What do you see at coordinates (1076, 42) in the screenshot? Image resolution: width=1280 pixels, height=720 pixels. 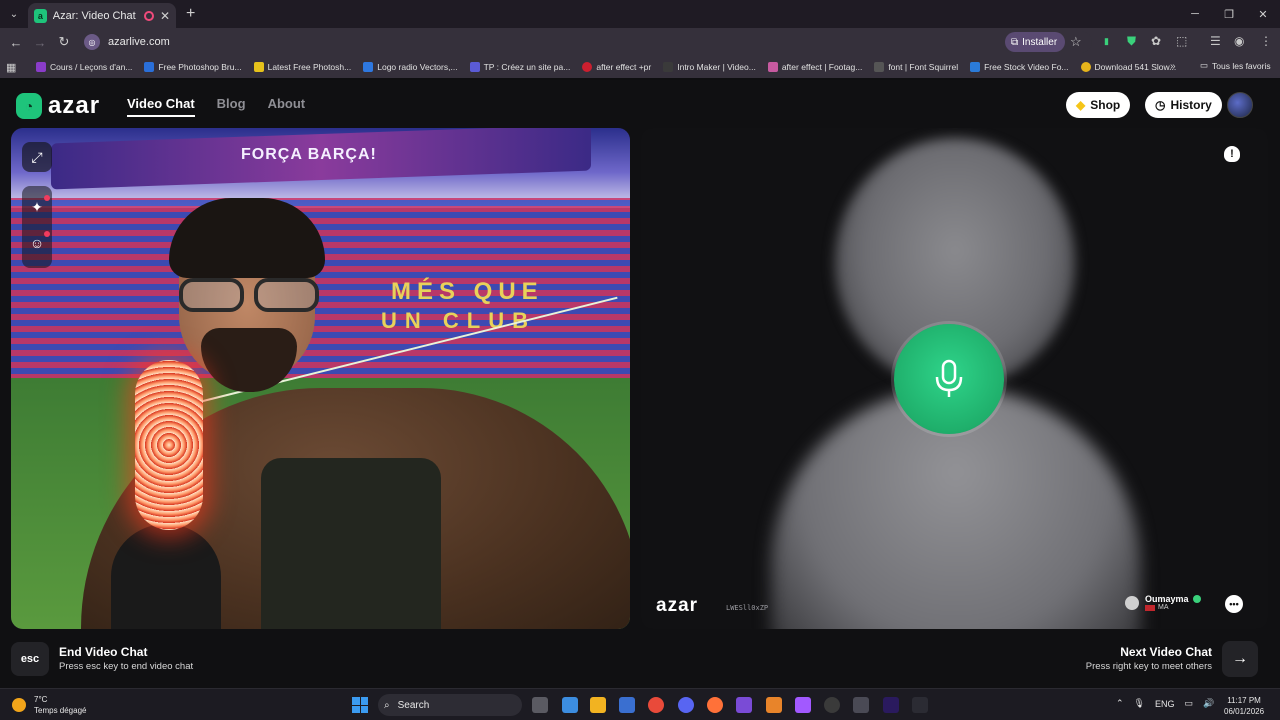 I see `bookmark-star-icon: ☆` at bounding box center [1076, 42].